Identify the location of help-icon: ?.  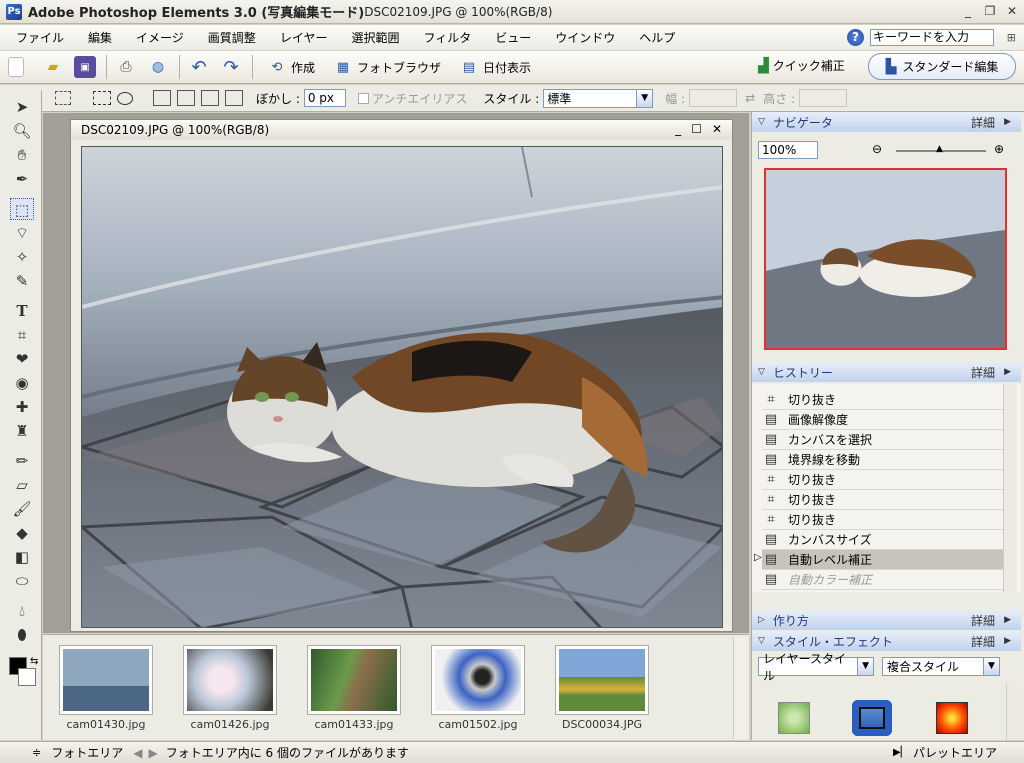
(855, 37).